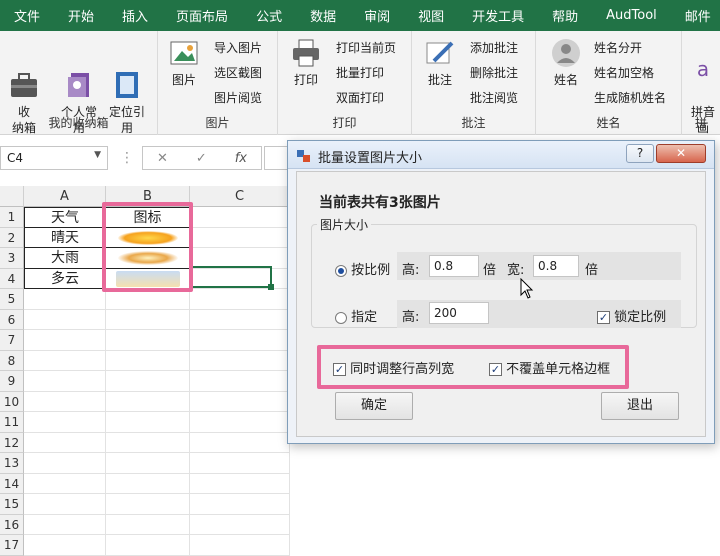 The height and width of the screenshot is (556, 720). What do you see at coordinates (12, 299) in the screenshot?
I see `row-header: 5` at bounding box center [12, 299].